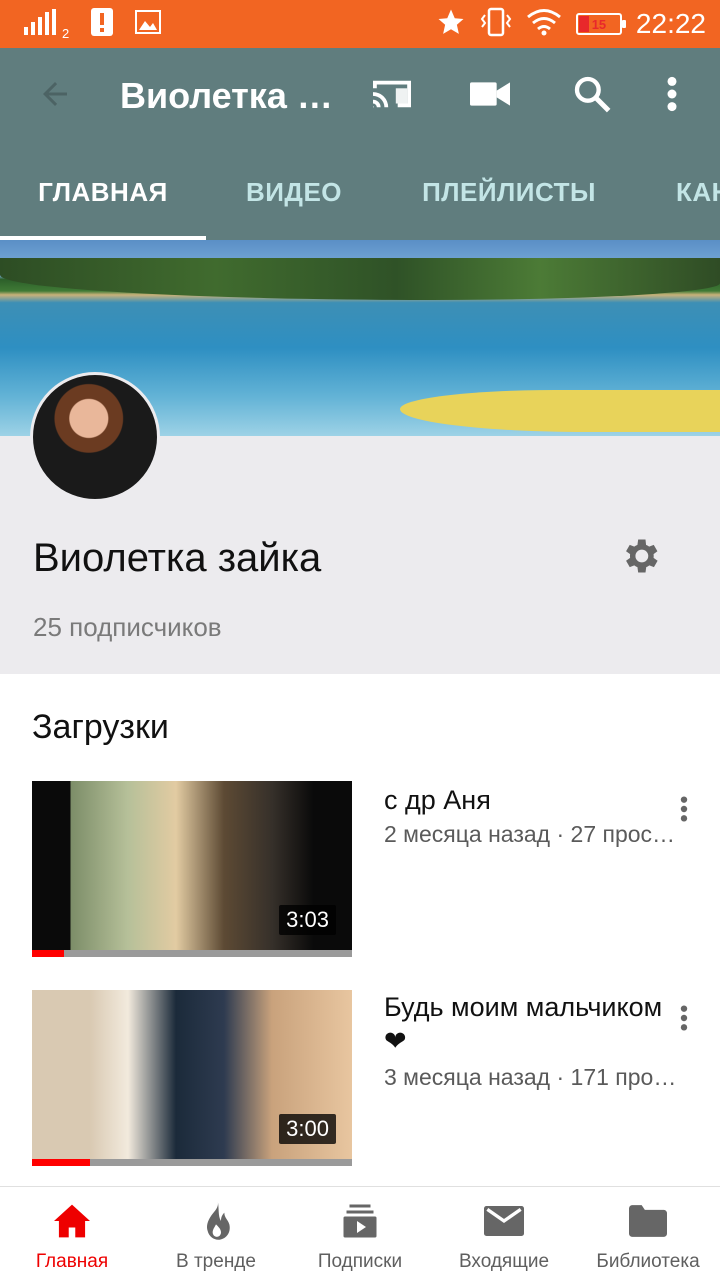 This screenshot has height=1280, width=720. I want to click on flame-icon, so click(216, 1221).